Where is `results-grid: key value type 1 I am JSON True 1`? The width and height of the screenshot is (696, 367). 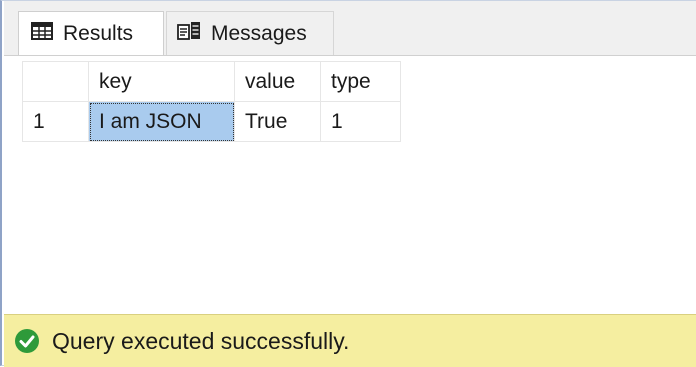 results-grid: key value type 1 I am JSON True 1 is located at coordinates (211, 101).